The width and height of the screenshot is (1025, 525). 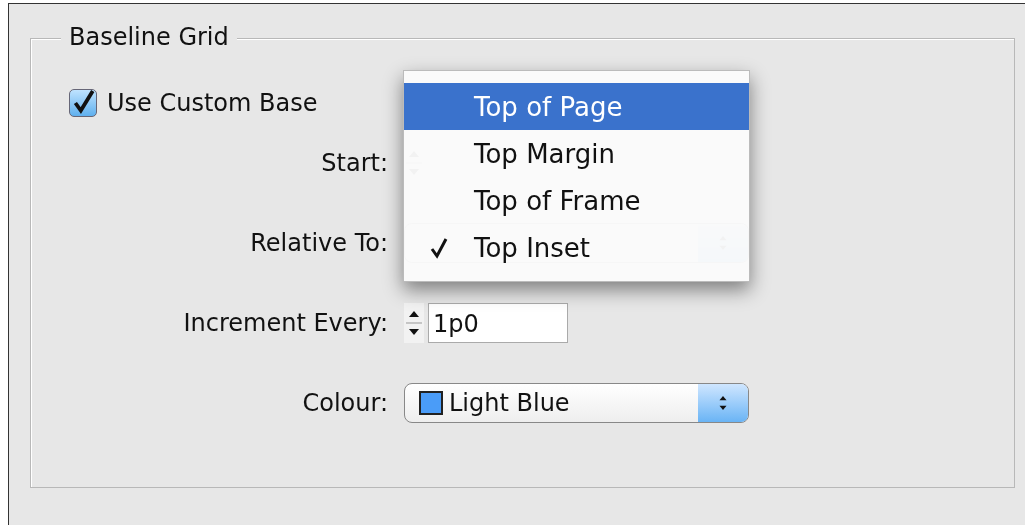 What do you see at coordinates (723, 403) in the screenshot?
I see `popup-arrows-icon` at bounding box center [723, 403].